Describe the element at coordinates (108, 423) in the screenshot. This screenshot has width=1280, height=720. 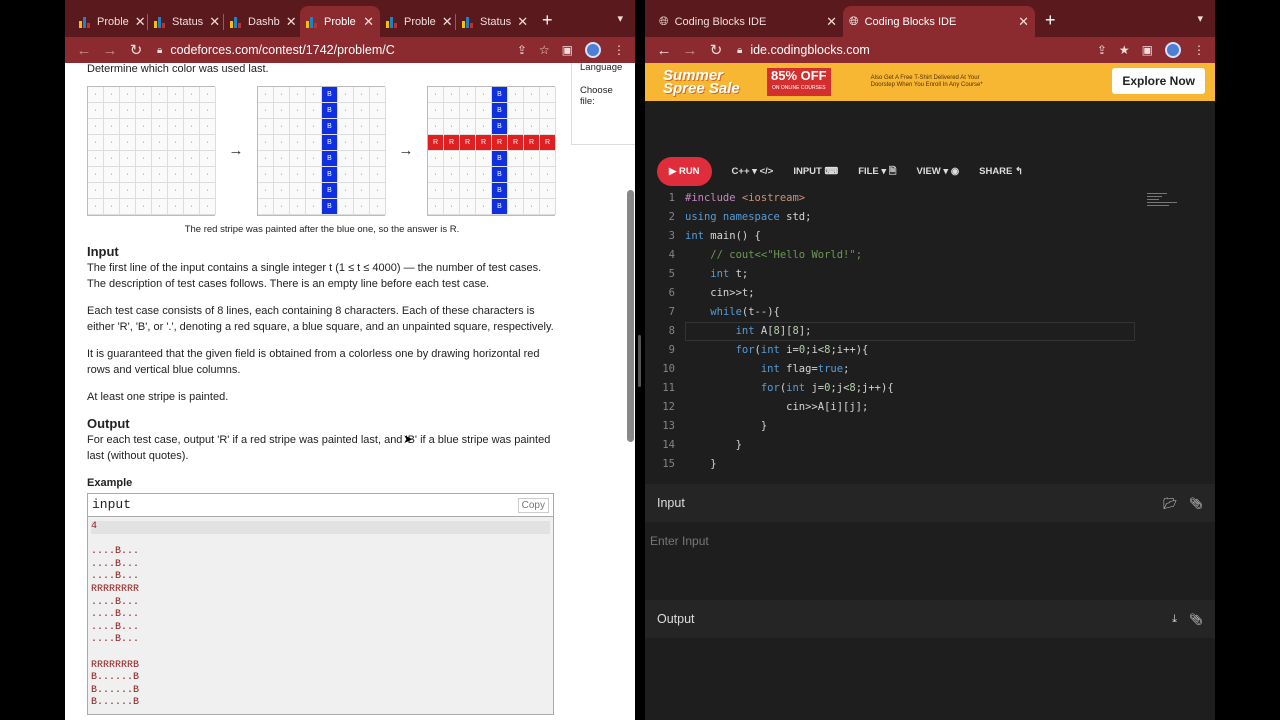
I see `output-heading: Output` at that location.